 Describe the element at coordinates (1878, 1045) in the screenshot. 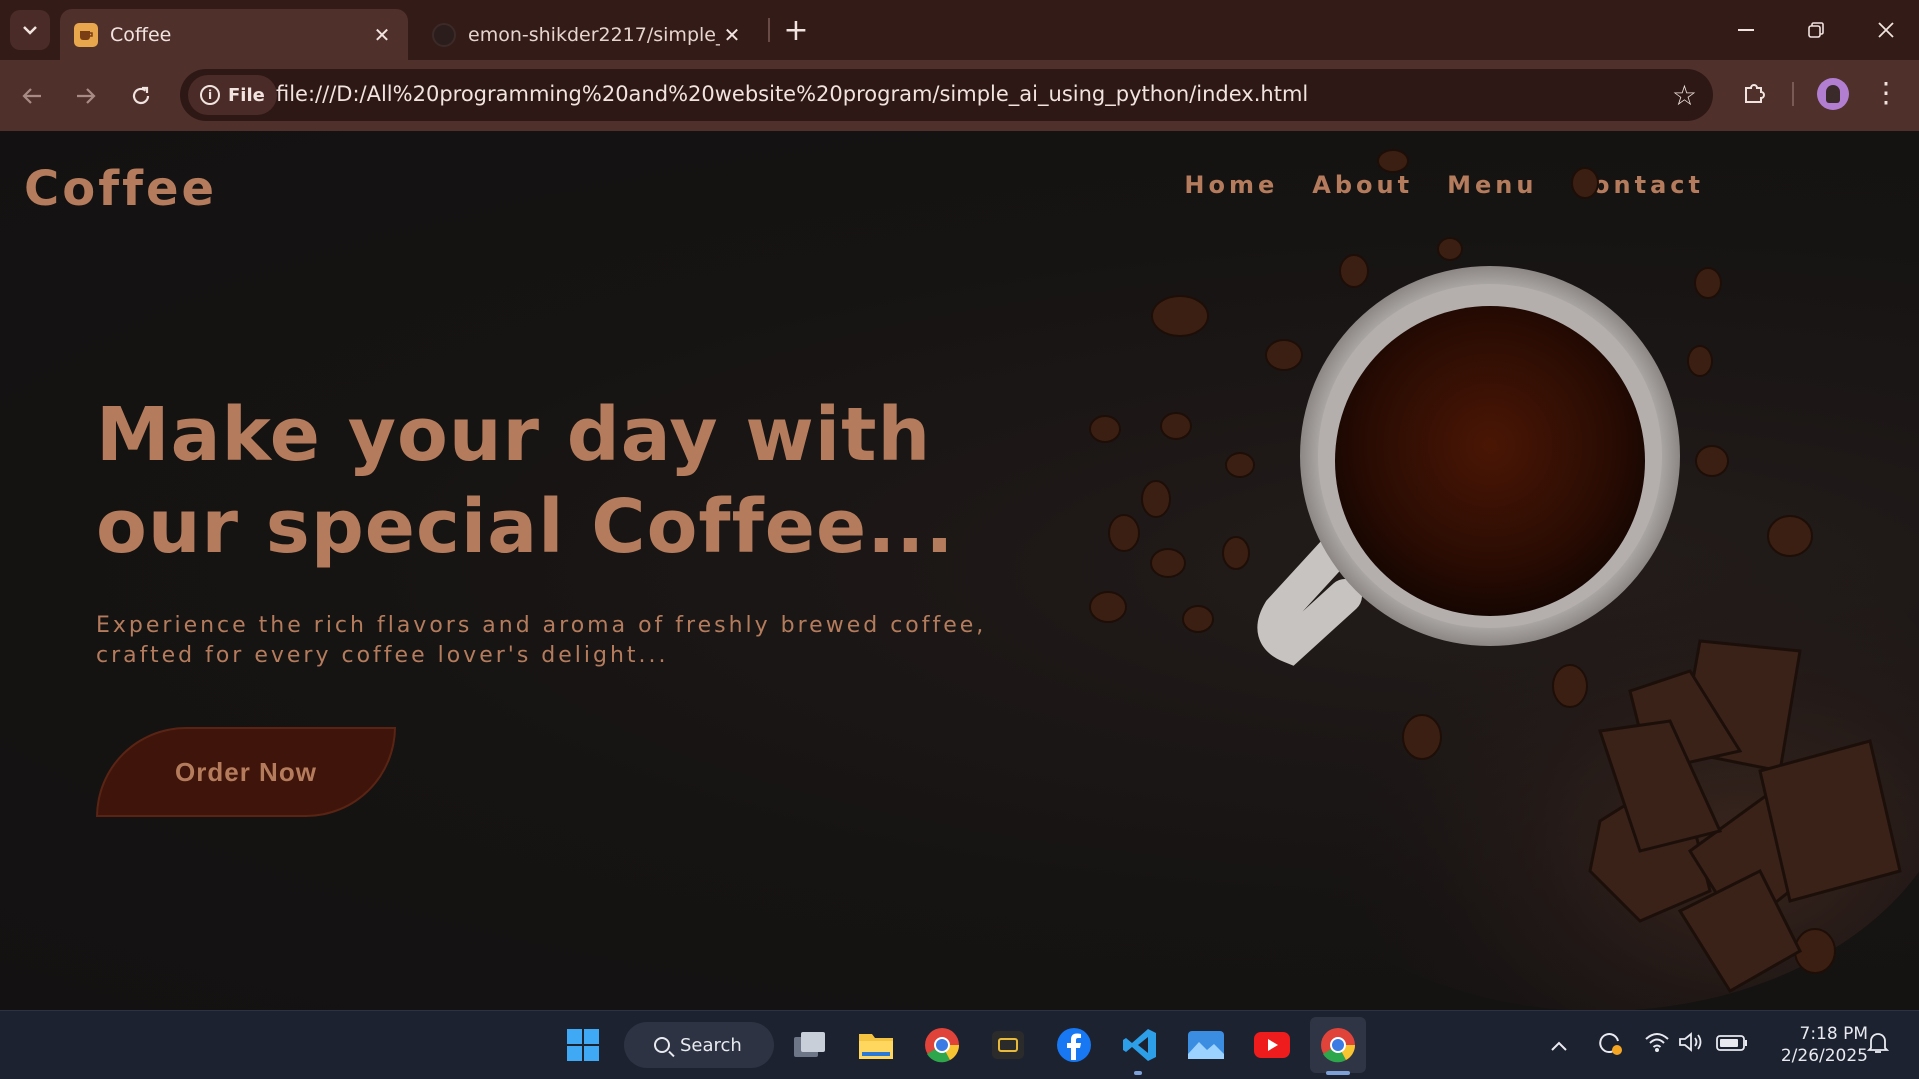

I see `notification-bell-icon` at that location.